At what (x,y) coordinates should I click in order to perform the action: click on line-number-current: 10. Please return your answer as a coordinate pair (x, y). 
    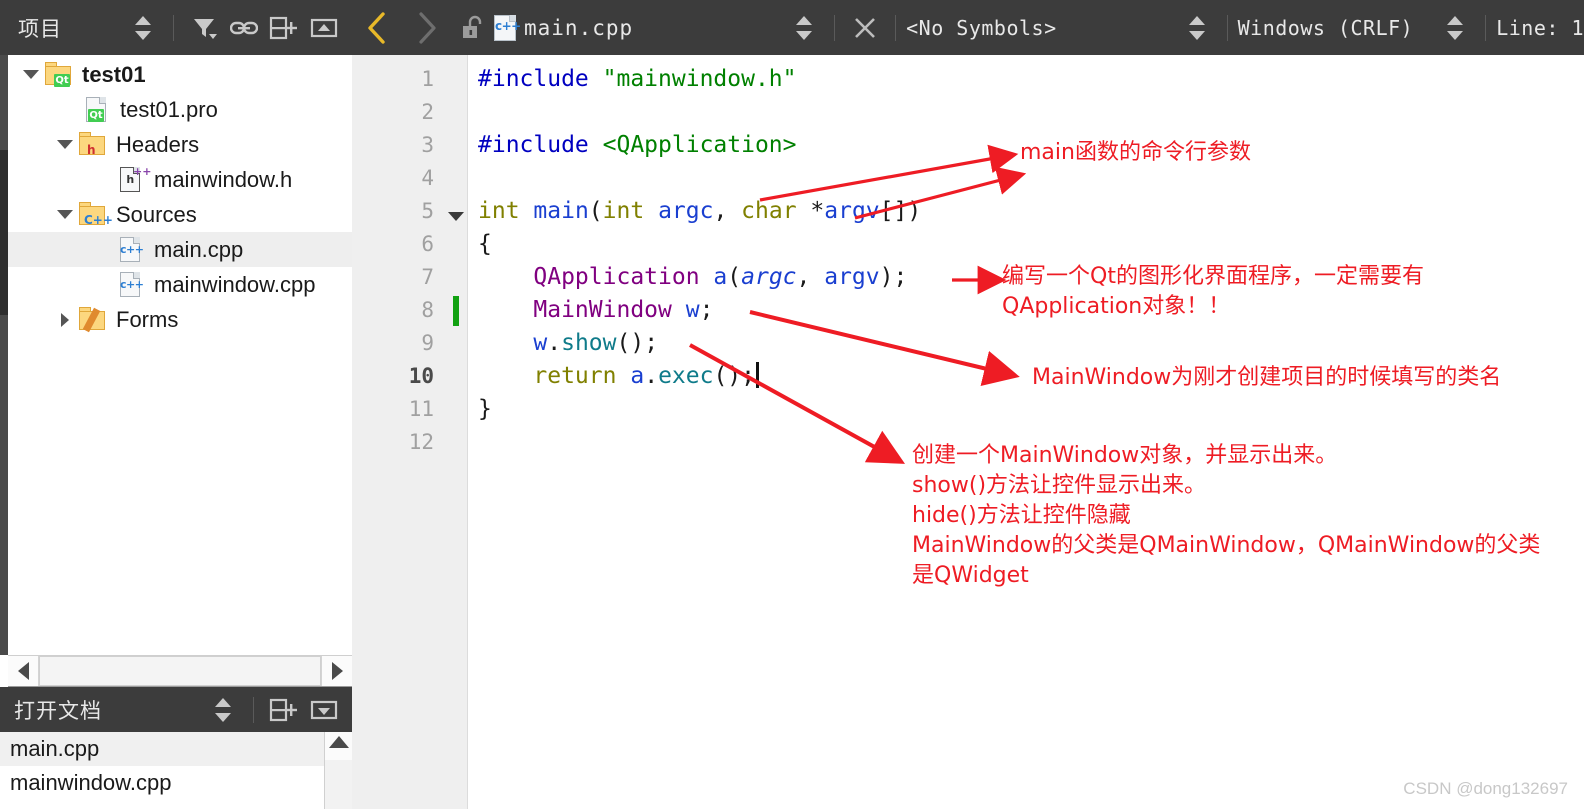
    Looking at the image, I should click on (421, 376).